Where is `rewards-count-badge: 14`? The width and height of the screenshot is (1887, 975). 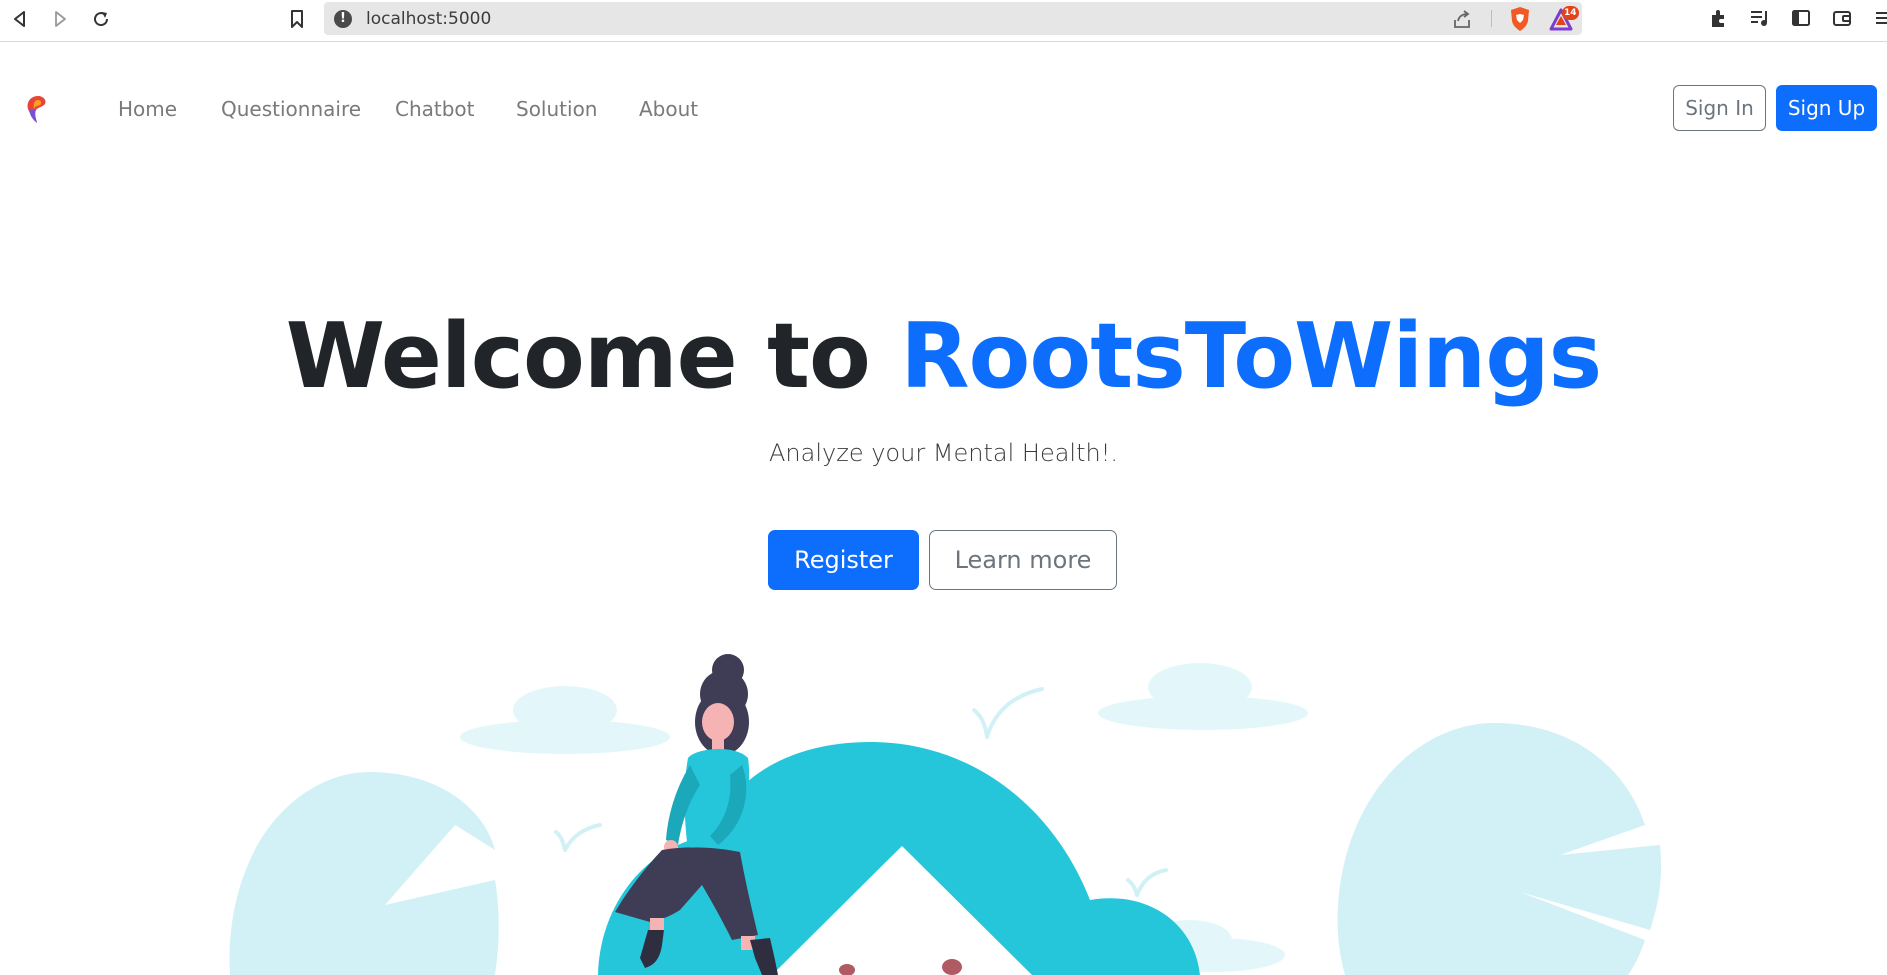
rewards-count-badge: 14 is located at coordinates (1570, 13).